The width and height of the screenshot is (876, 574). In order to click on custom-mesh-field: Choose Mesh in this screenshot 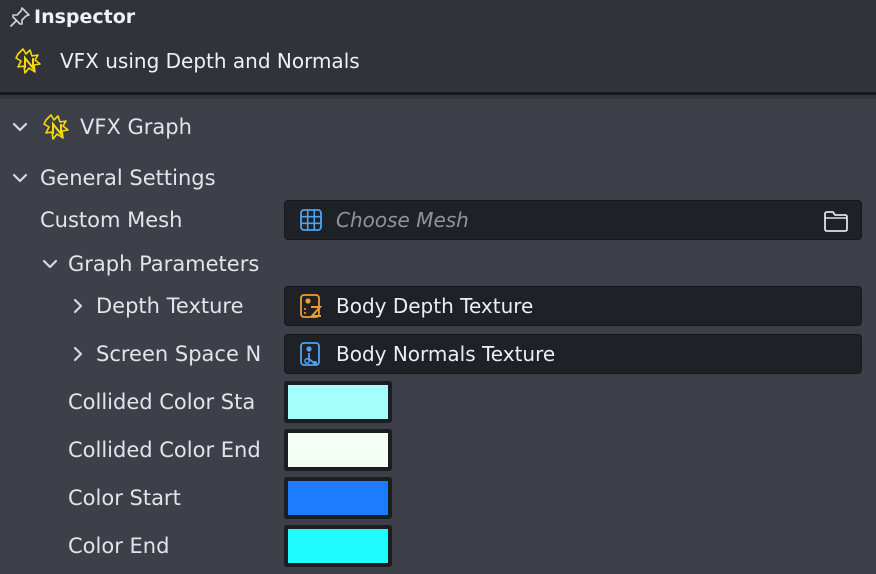, I will do `click(573, 220)`.